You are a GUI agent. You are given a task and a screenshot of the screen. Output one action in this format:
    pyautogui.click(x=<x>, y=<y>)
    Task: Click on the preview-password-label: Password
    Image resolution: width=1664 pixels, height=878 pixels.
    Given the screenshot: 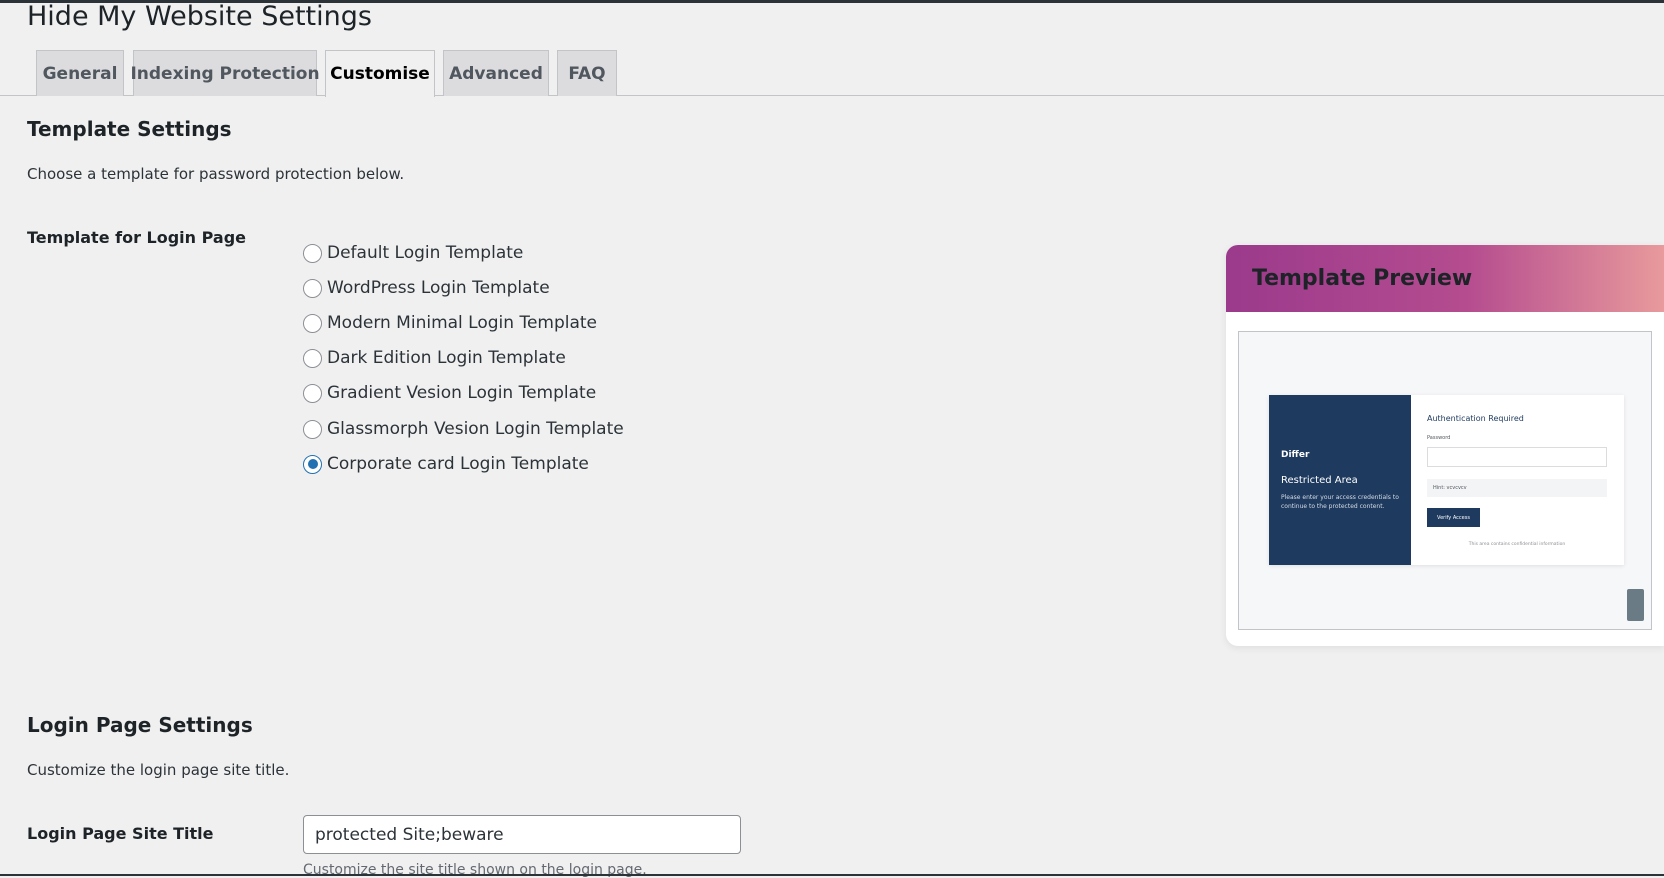 What is the action you would take?
    pyautogui.click(x=1439, y=438)
    